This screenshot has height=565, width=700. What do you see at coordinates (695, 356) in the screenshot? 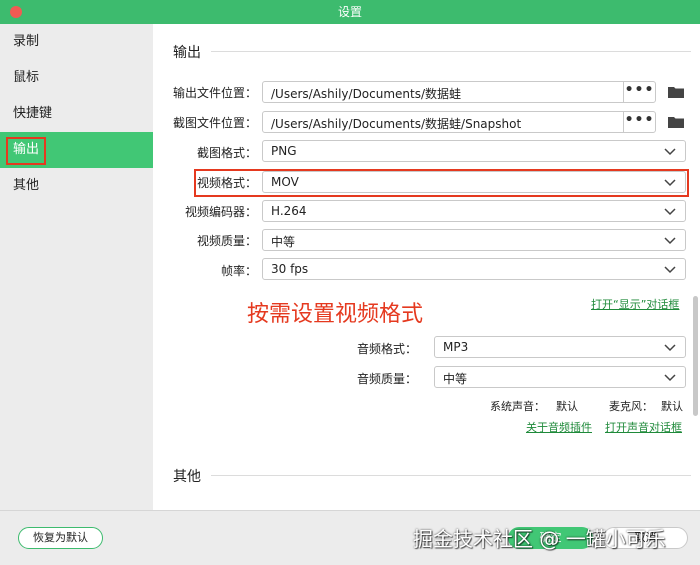
I see `scrollbar` at bounding box center [695, 356].